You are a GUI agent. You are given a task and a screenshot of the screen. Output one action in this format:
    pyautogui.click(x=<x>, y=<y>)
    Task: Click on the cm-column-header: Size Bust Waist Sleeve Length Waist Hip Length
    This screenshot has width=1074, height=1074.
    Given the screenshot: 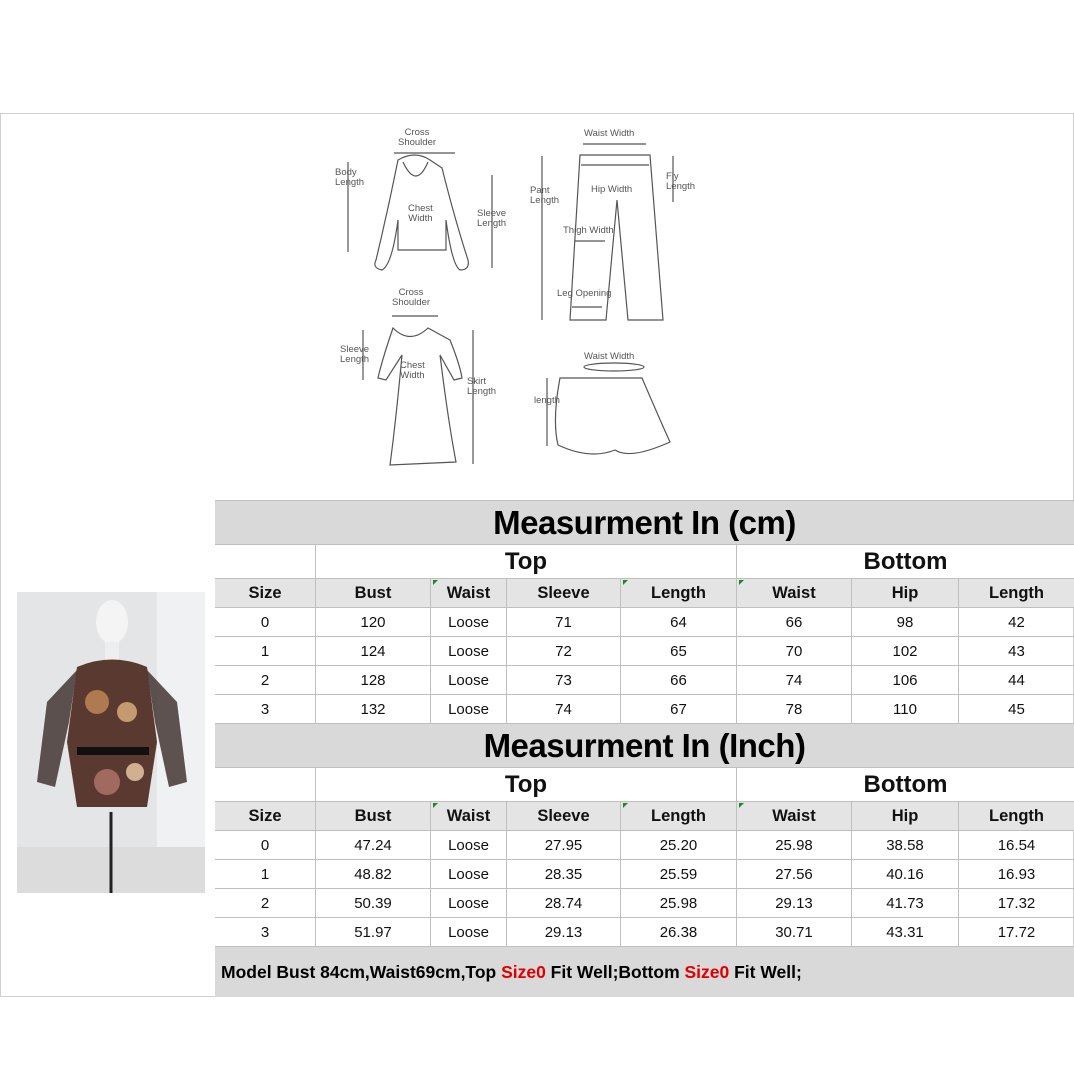 What is the action you would take?
    pyautogui.click(x=644, y=592)
    